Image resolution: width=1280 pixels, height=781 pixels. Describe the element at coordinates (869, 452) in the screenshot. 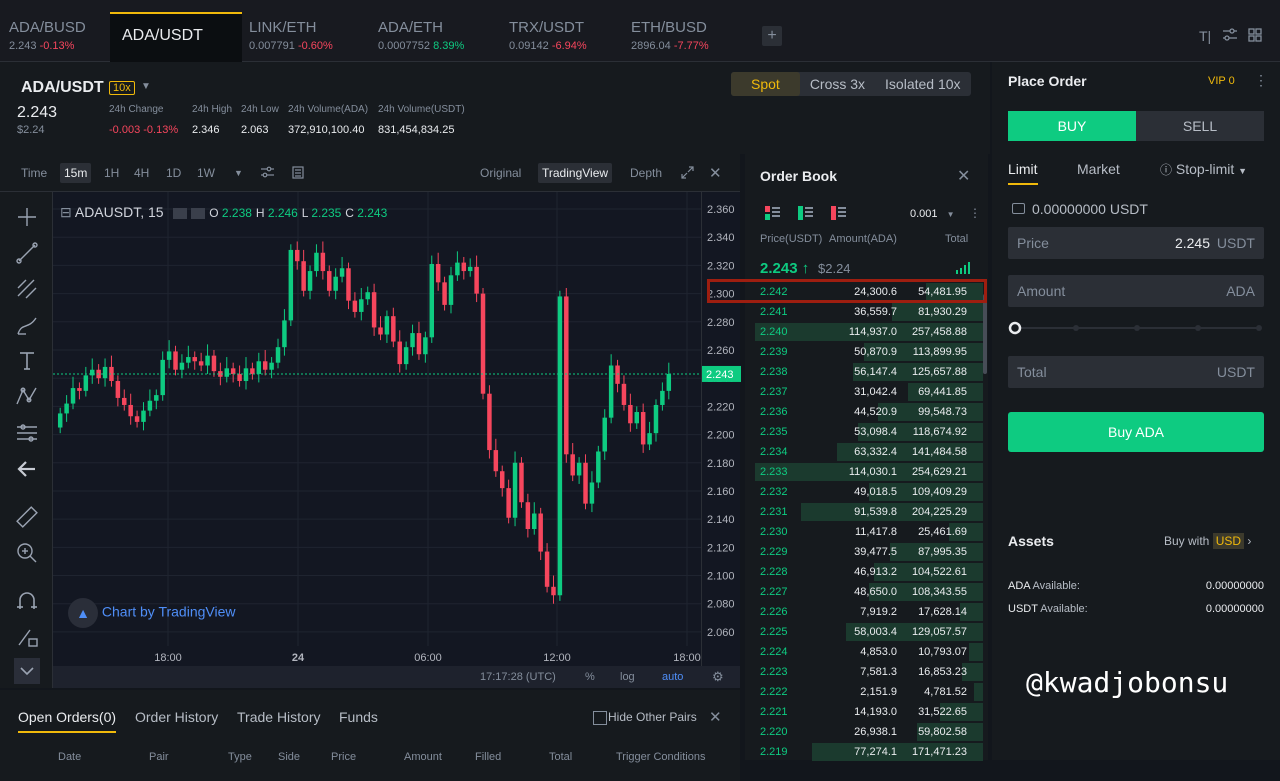

I see `bid-row: 2.234 63,332.4 141,484.58` at that location.